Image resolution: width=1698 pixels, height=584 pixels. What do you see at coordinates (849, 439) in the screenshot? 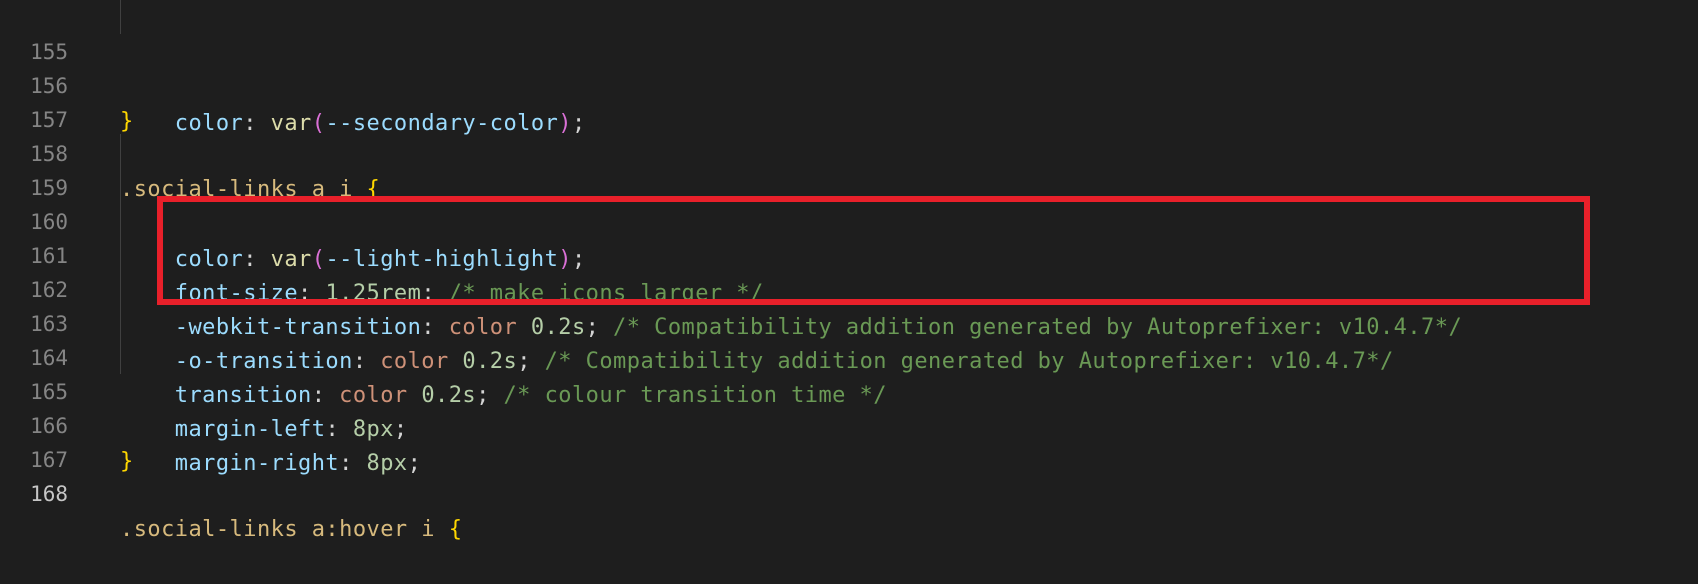
I see `code-line: 167` at bounding box center [849, 439].